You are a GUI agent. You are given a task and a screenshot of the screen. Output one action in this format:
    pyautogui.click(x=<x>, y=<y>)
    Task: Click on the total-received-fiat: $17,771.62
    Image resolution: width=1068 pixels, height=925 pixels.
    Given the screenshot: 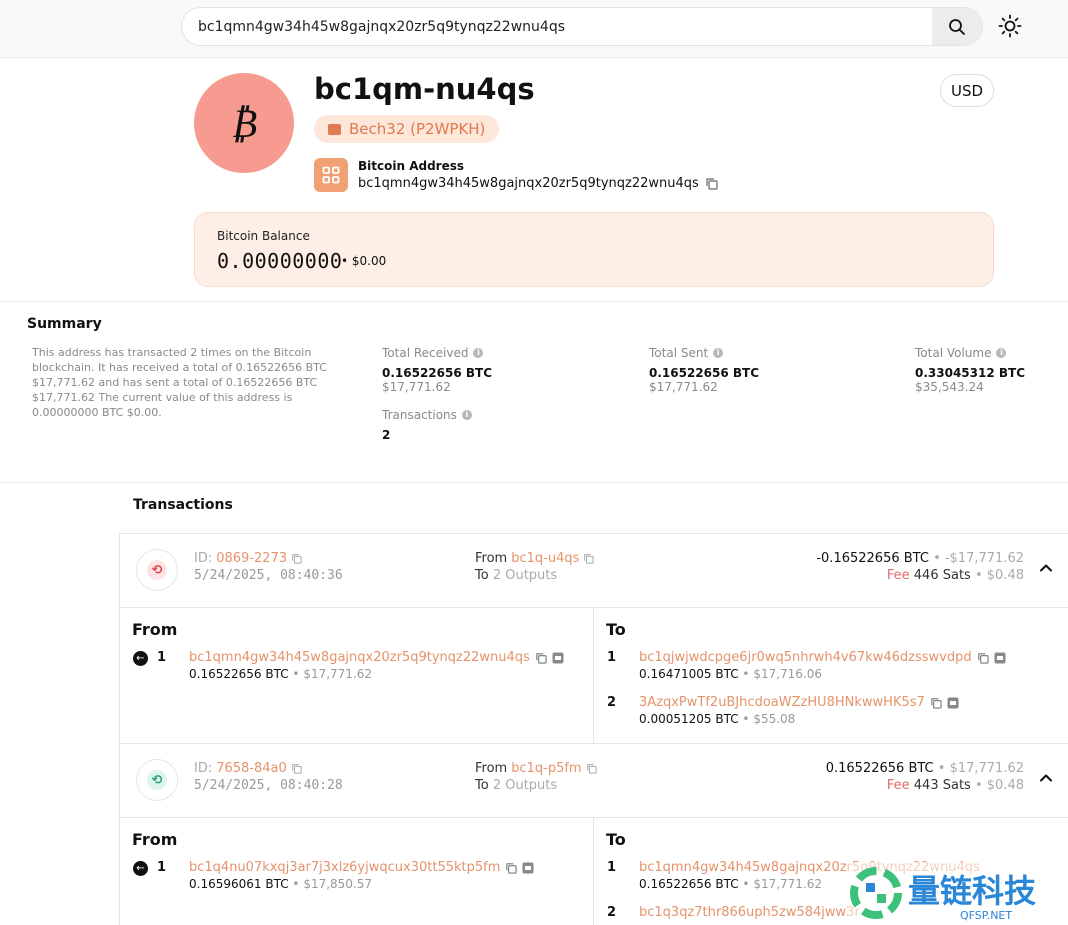 What is the action you would take?
    pyautogui.click(x=416, y=387)
    